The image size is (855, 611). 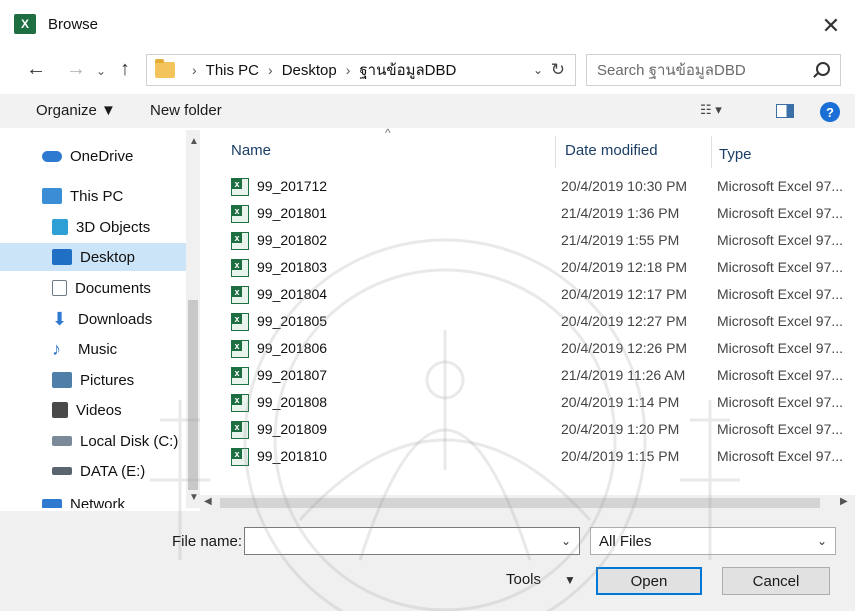 I want to click on sidebar-item-local-disk: Local Disk (C:), so click(x=93, y=441).